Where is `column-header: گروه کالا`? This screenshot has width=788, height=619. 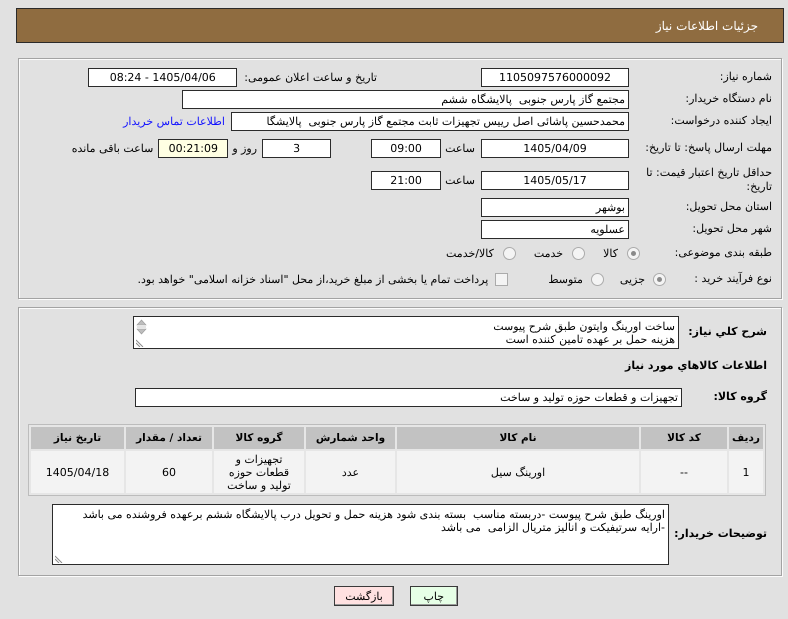 column-header: گروه کالا is located at coordinates (259, 438).